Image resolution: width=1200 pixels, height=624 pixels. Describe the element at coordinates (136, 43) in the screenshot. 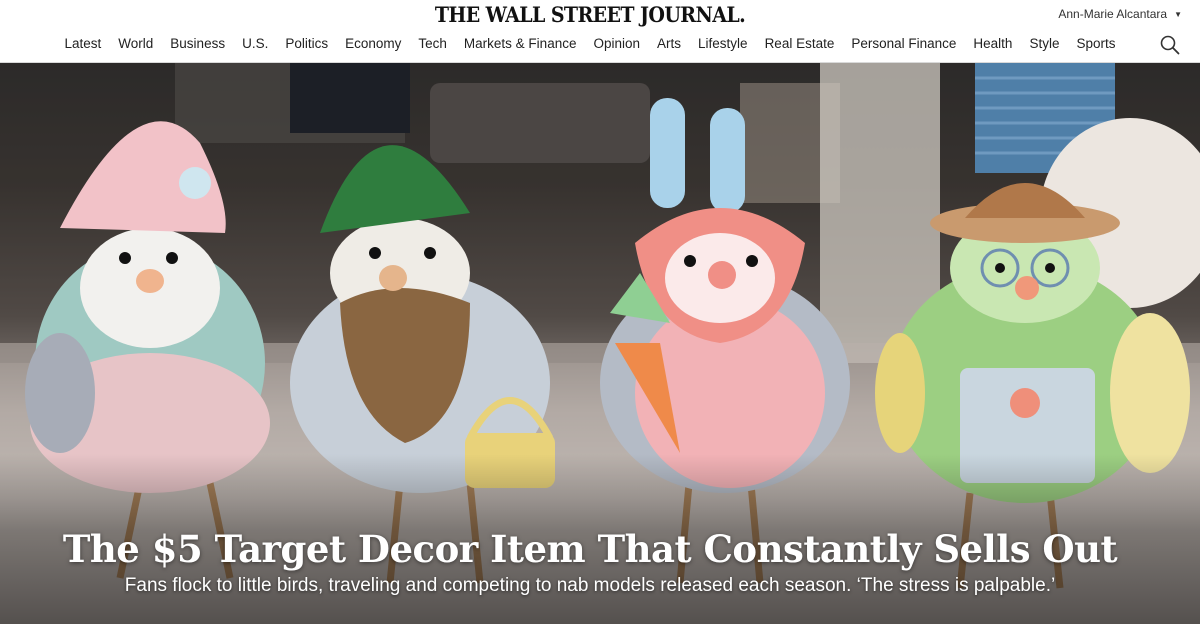

I see `nav-item-world: World` at that location.